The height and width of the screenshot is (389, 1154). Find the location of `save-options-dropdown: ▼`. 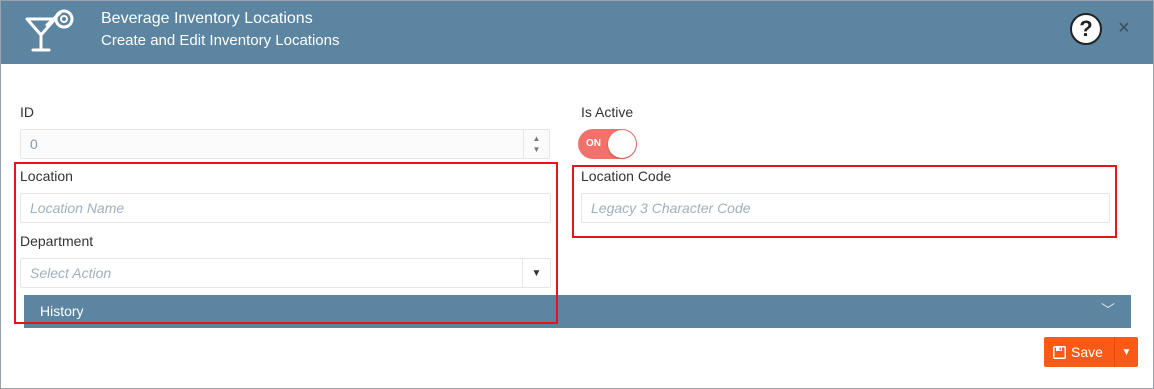

save-options-dropdown: ▼ is located at coordinates (1126, 352).